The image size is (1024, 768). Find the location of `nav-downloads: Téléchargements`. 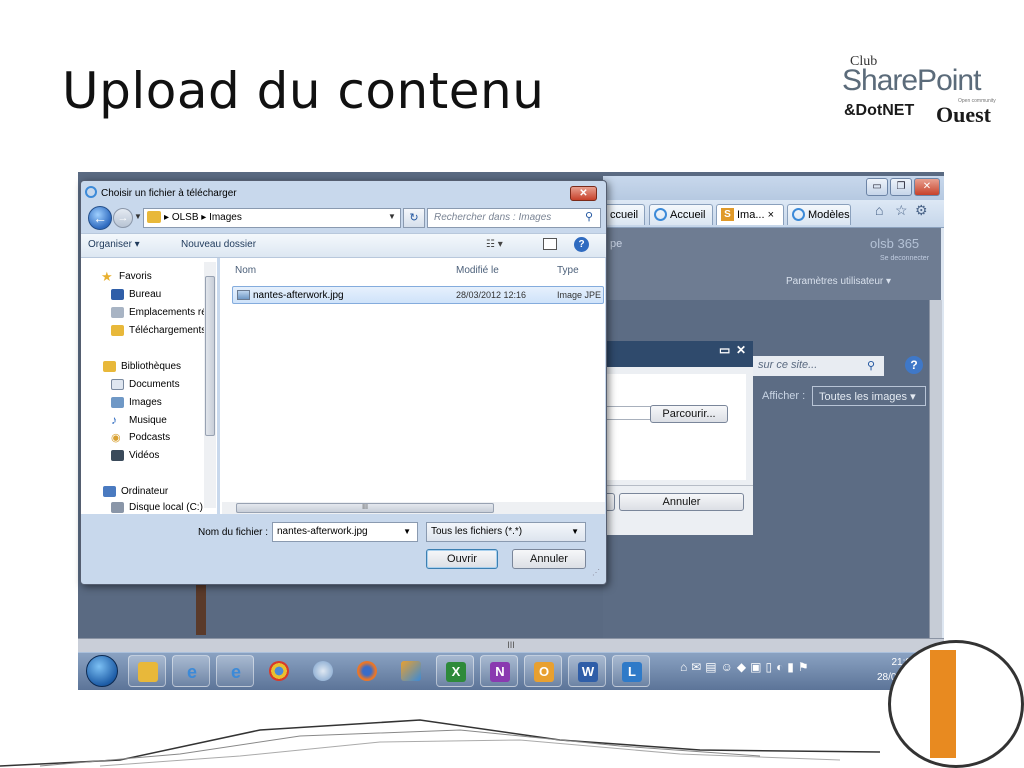

nav-downloads: Téléchargements is located at coordinates (158, 330).